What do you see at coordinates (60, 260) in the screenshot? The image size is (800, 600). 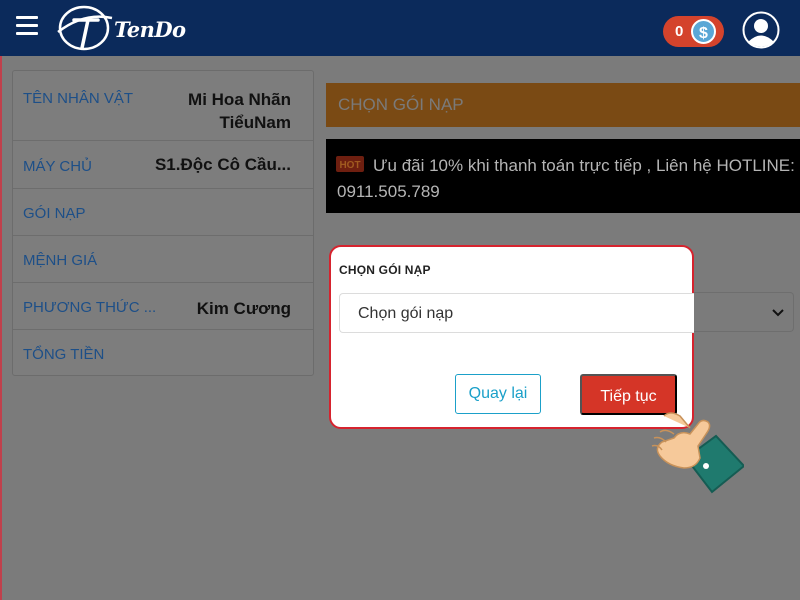 I see `info-label-denomination: MỆNH GIÁ` at bounding box center [60, 260].